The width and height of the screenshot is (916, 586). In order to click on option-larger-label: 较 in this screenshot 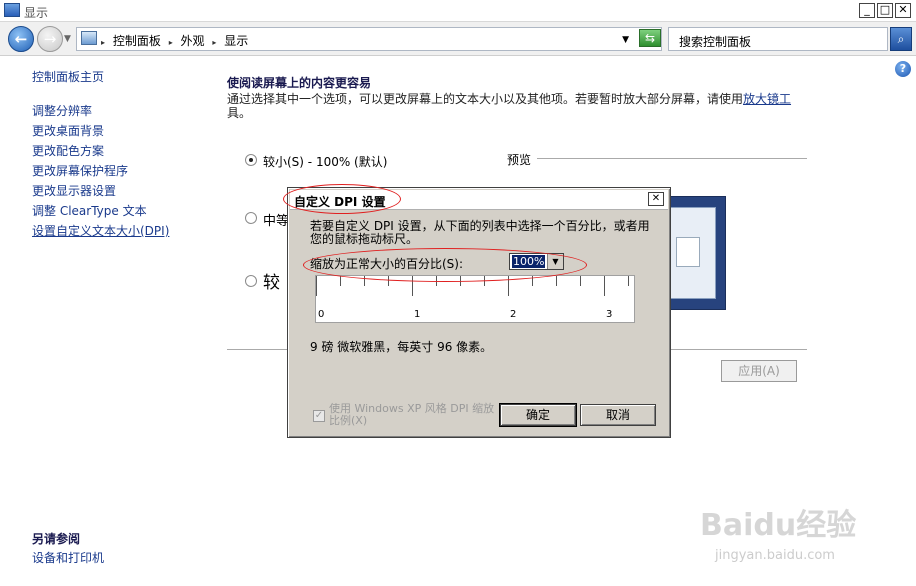, I will do `click(271, 280)`.